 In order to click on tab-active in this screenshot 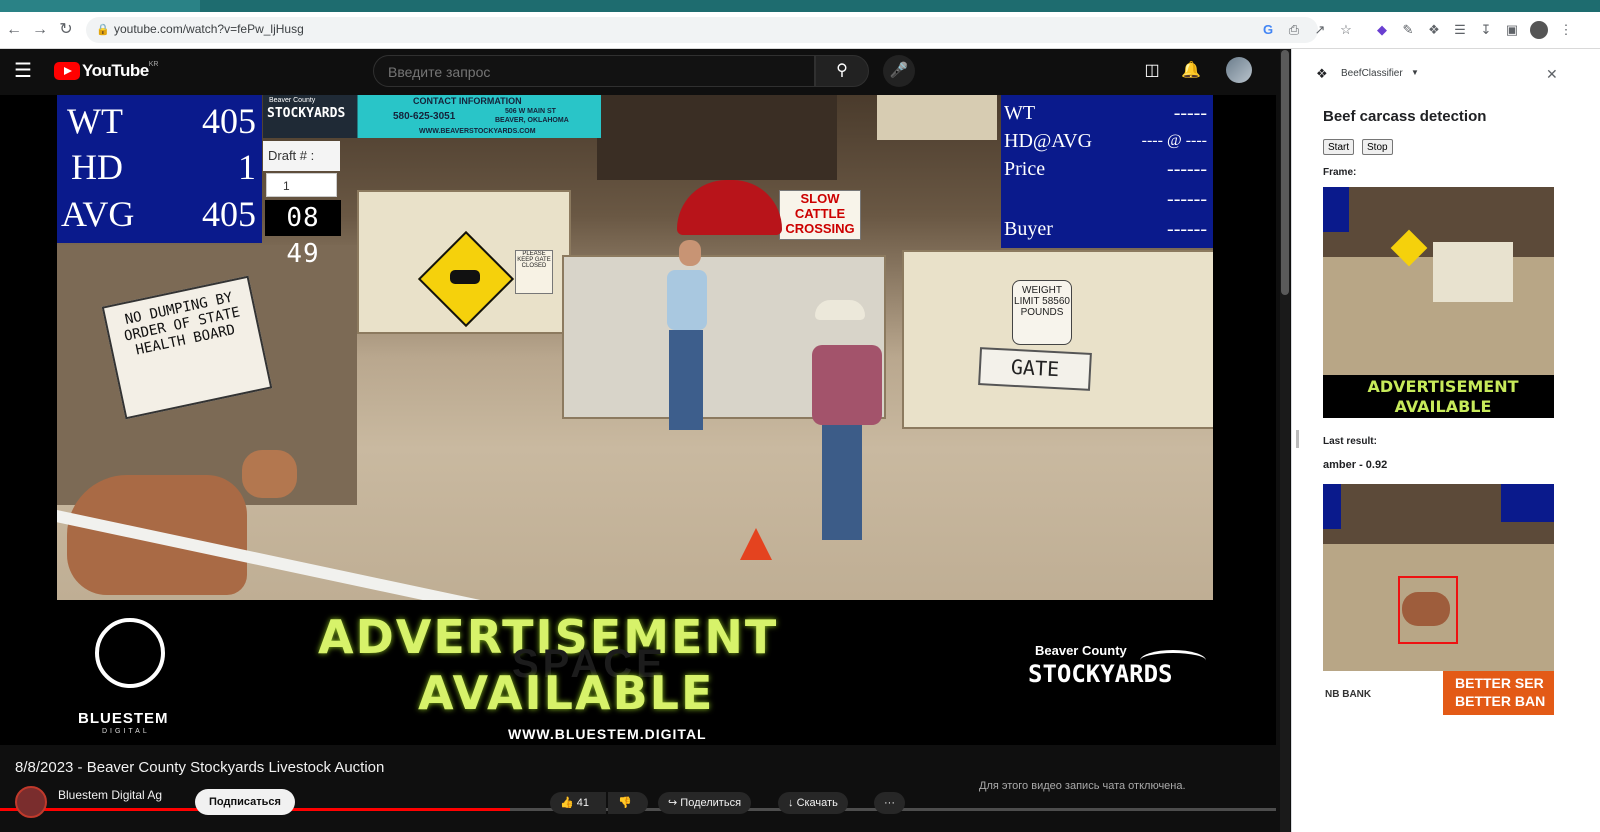, I will do `click(100, 6)`.